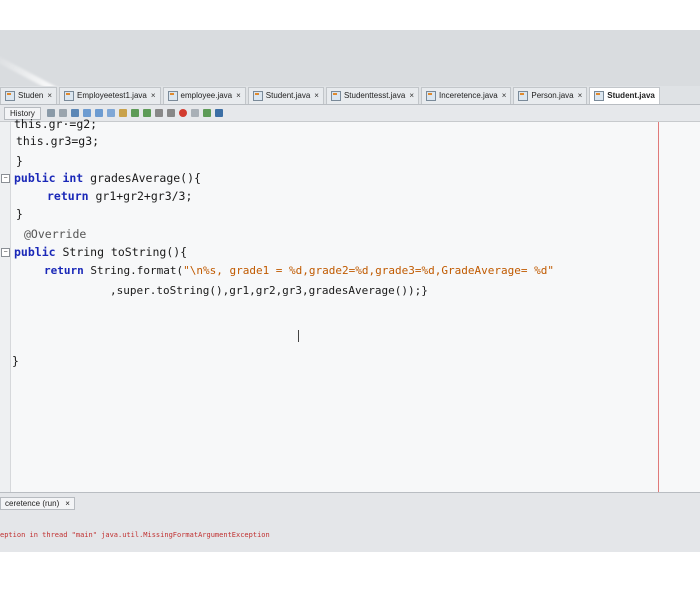 The height and width of the screenshot is (591, 700). I want to click on tab-label: Employeetest1.java, so click(112, 95).